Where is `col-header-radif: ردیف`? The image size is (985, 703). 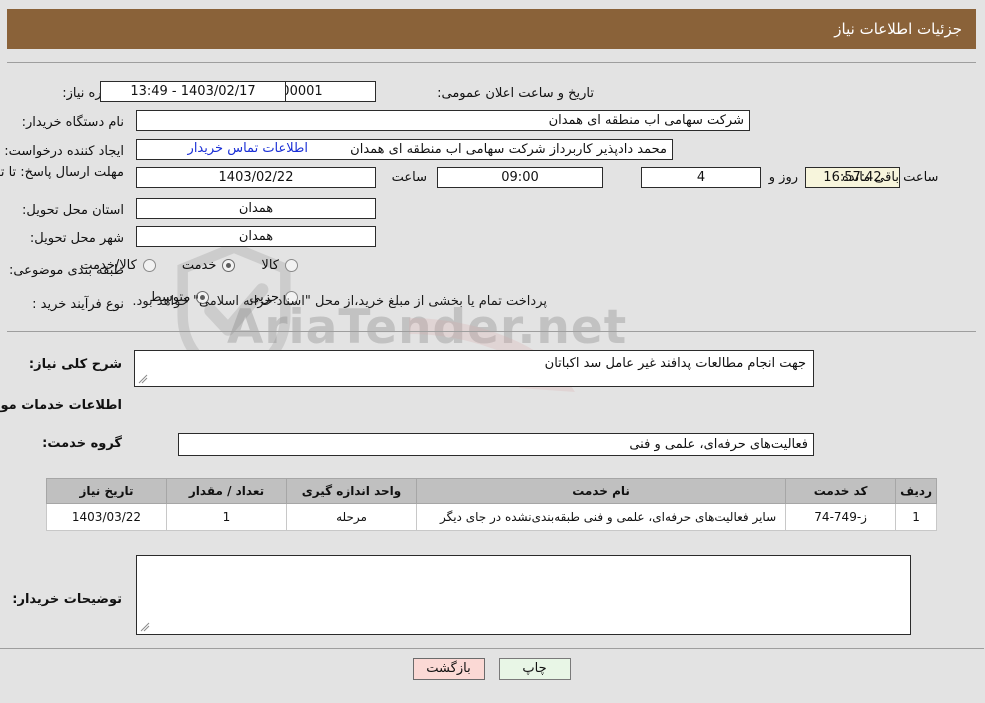 col-header-radif: ردیف is located at coordinates (917, 491).